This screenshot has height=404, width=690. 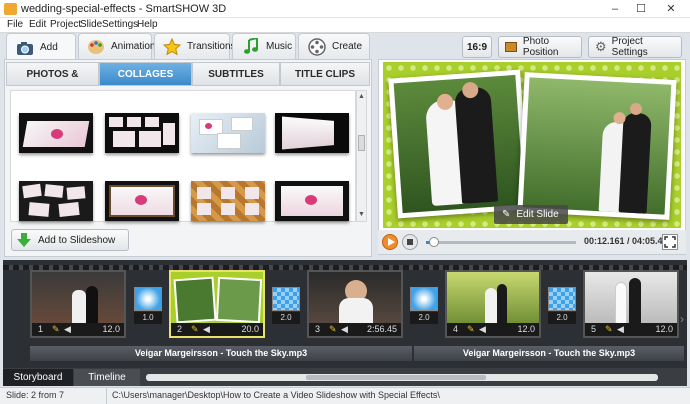 I want to click on transition-3: 2.0, so click(x=424, y=306).